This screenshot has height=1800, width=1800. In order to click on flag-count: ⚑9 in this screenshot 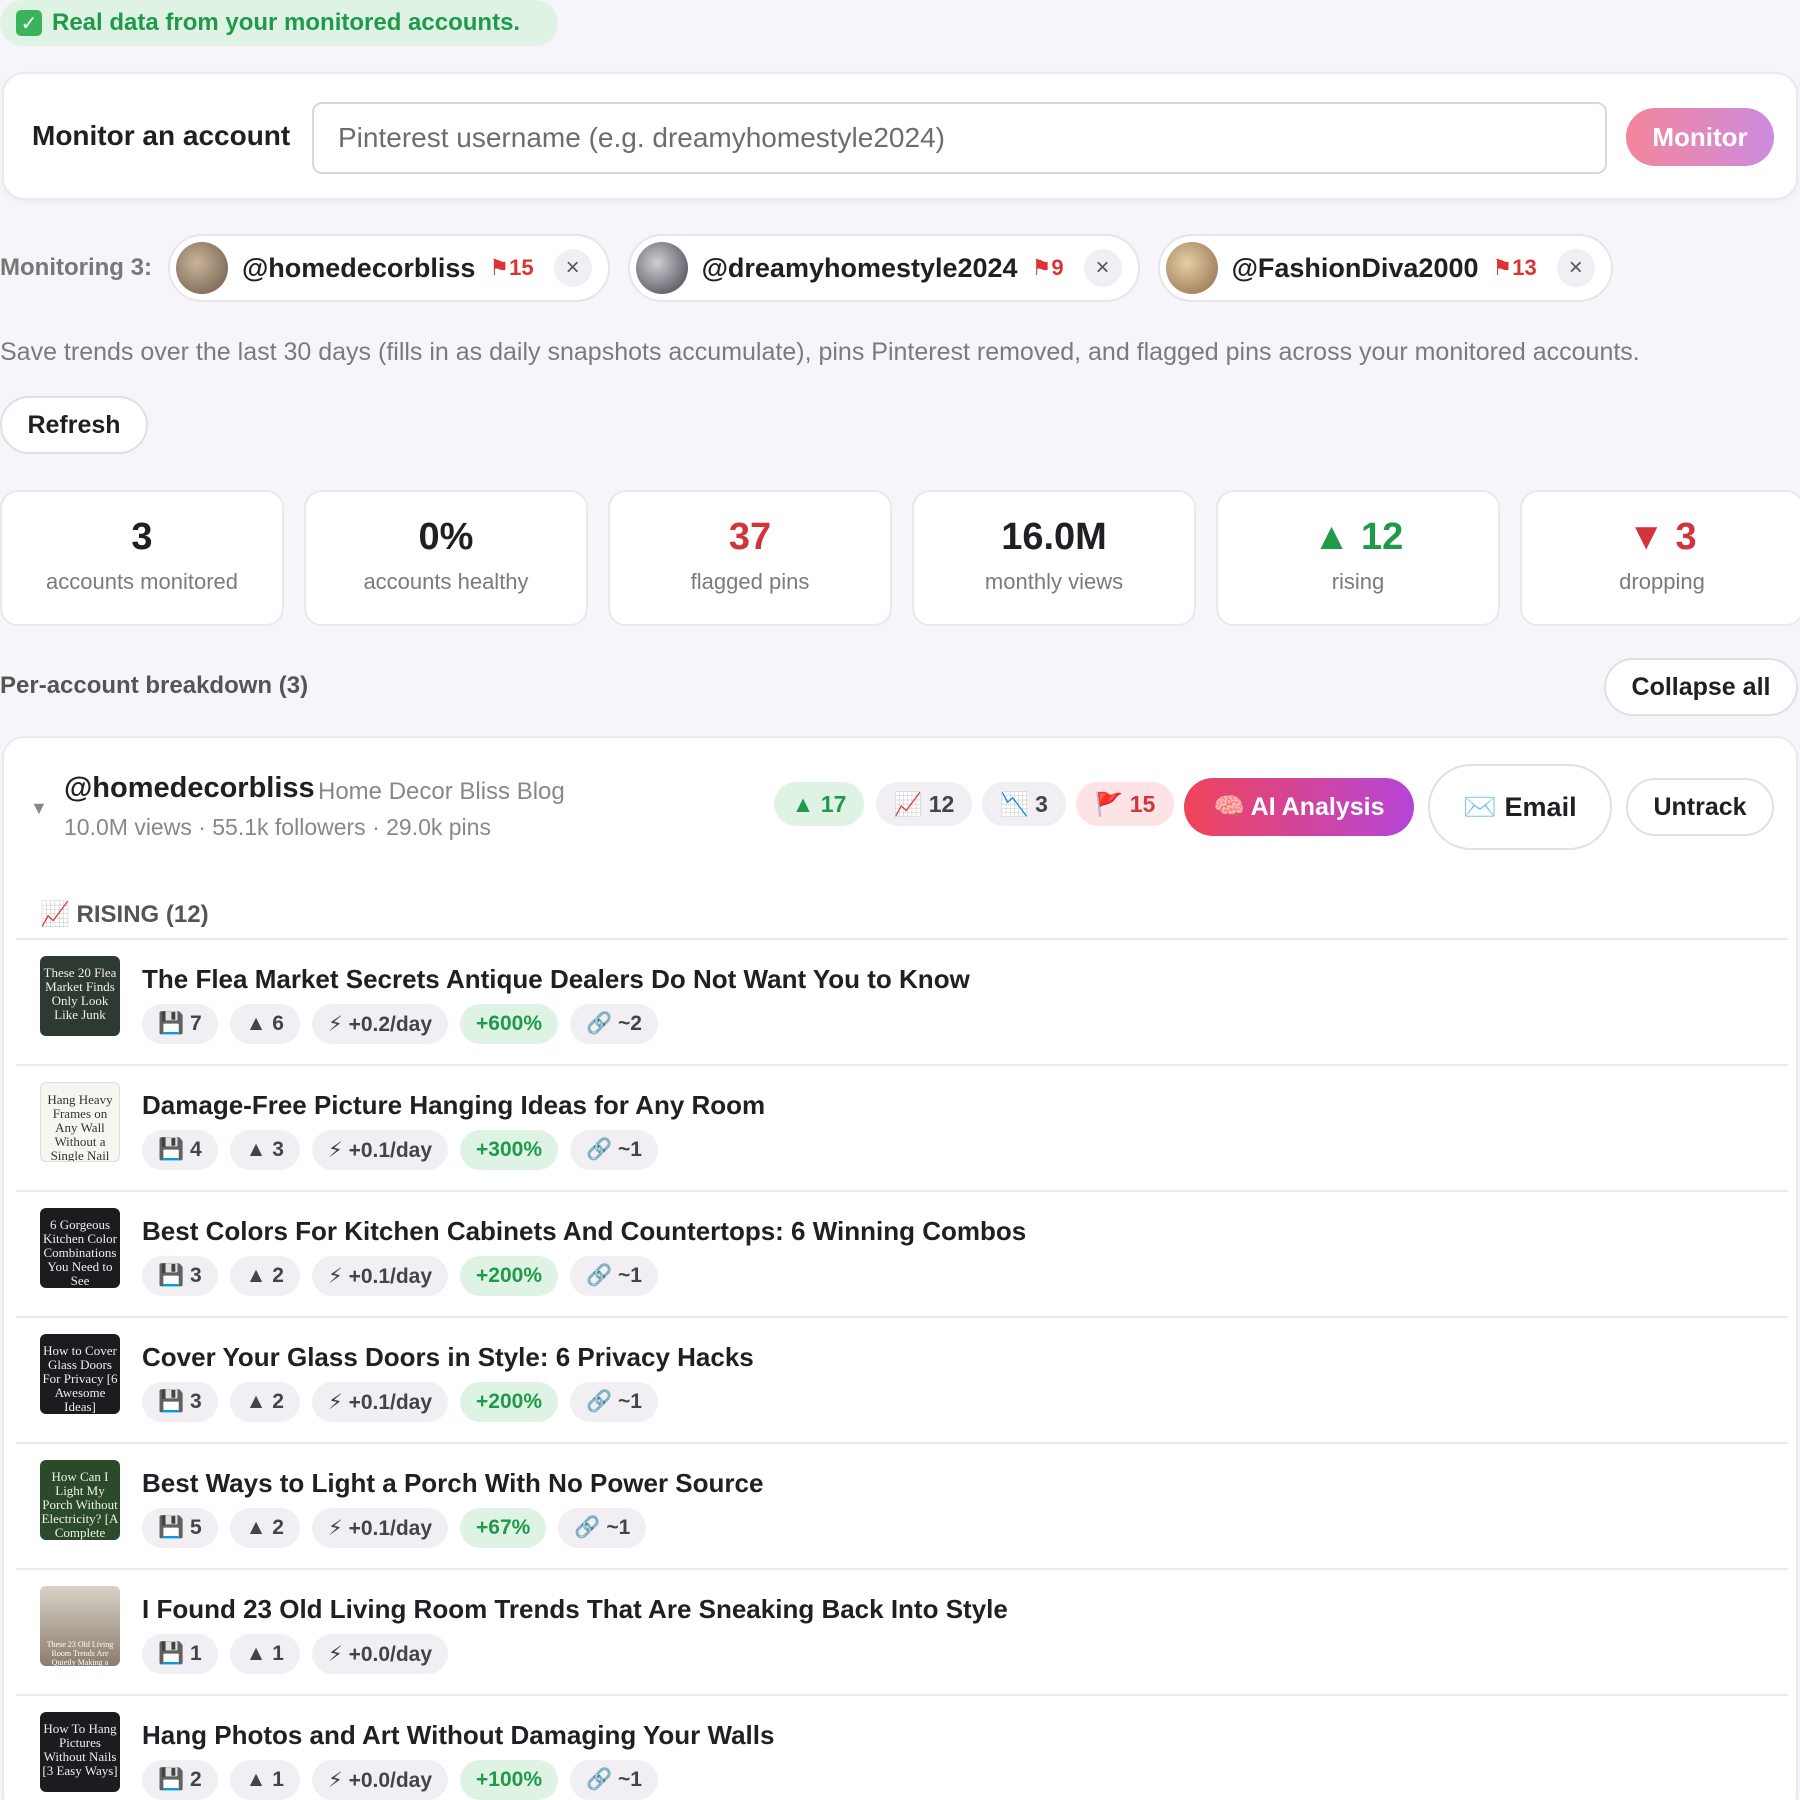, I will do `click(1047, 267)`.